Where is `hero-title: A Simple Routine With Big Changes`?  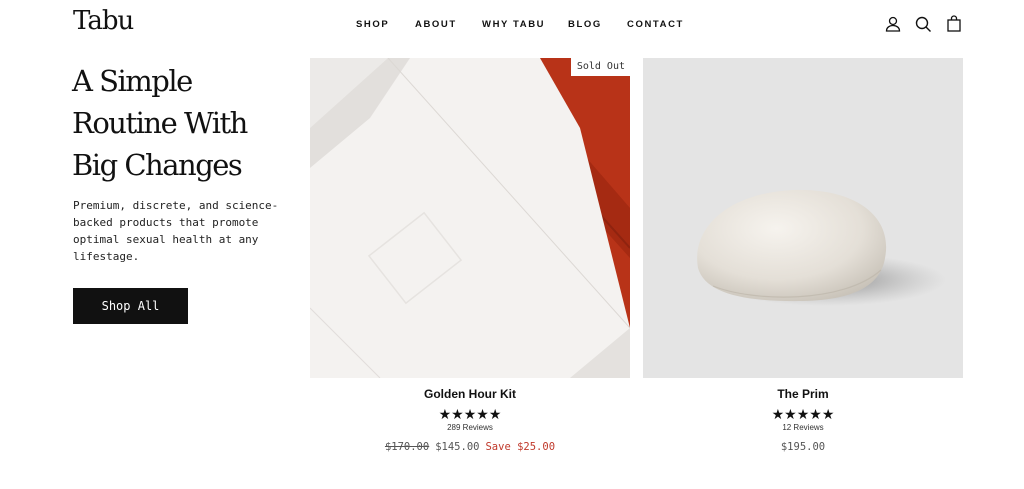
hero-title: A Simple Routine With Big Changes is located at coordinates (187, 123).